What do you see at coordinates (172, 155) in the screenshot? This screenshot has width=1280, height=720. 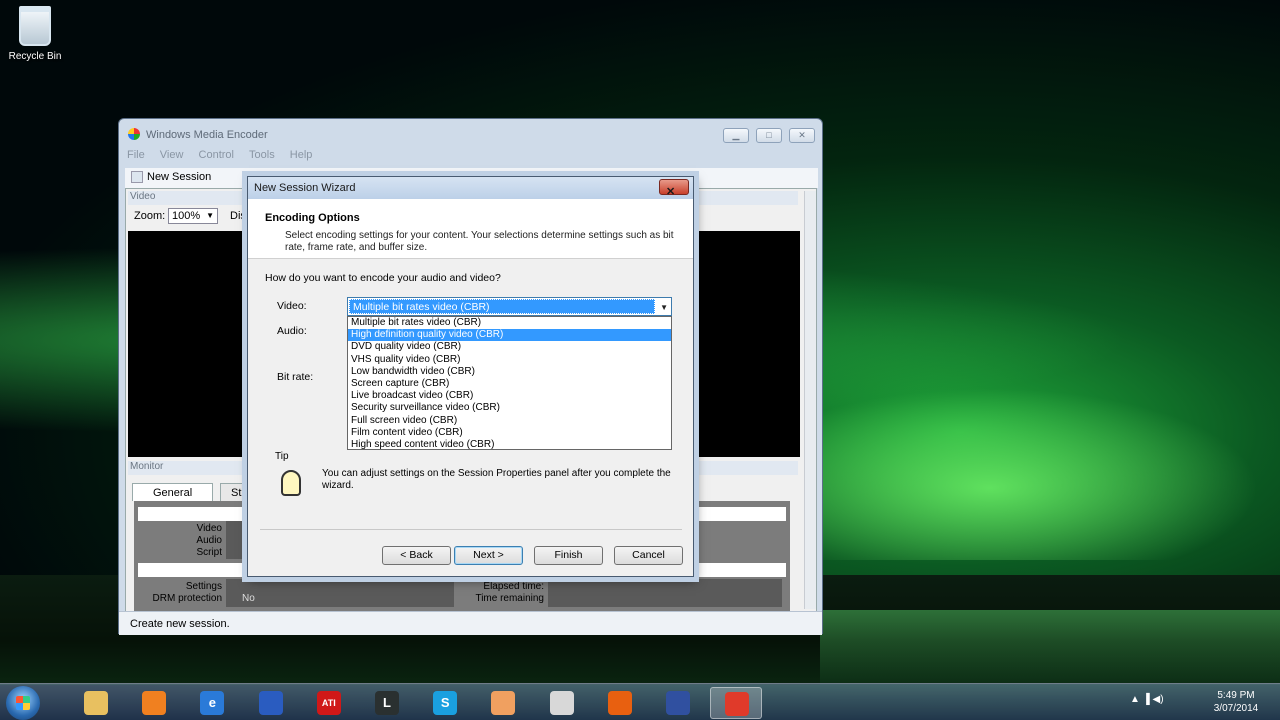 I see `menu-view: View` at bounding box center [172, 155].